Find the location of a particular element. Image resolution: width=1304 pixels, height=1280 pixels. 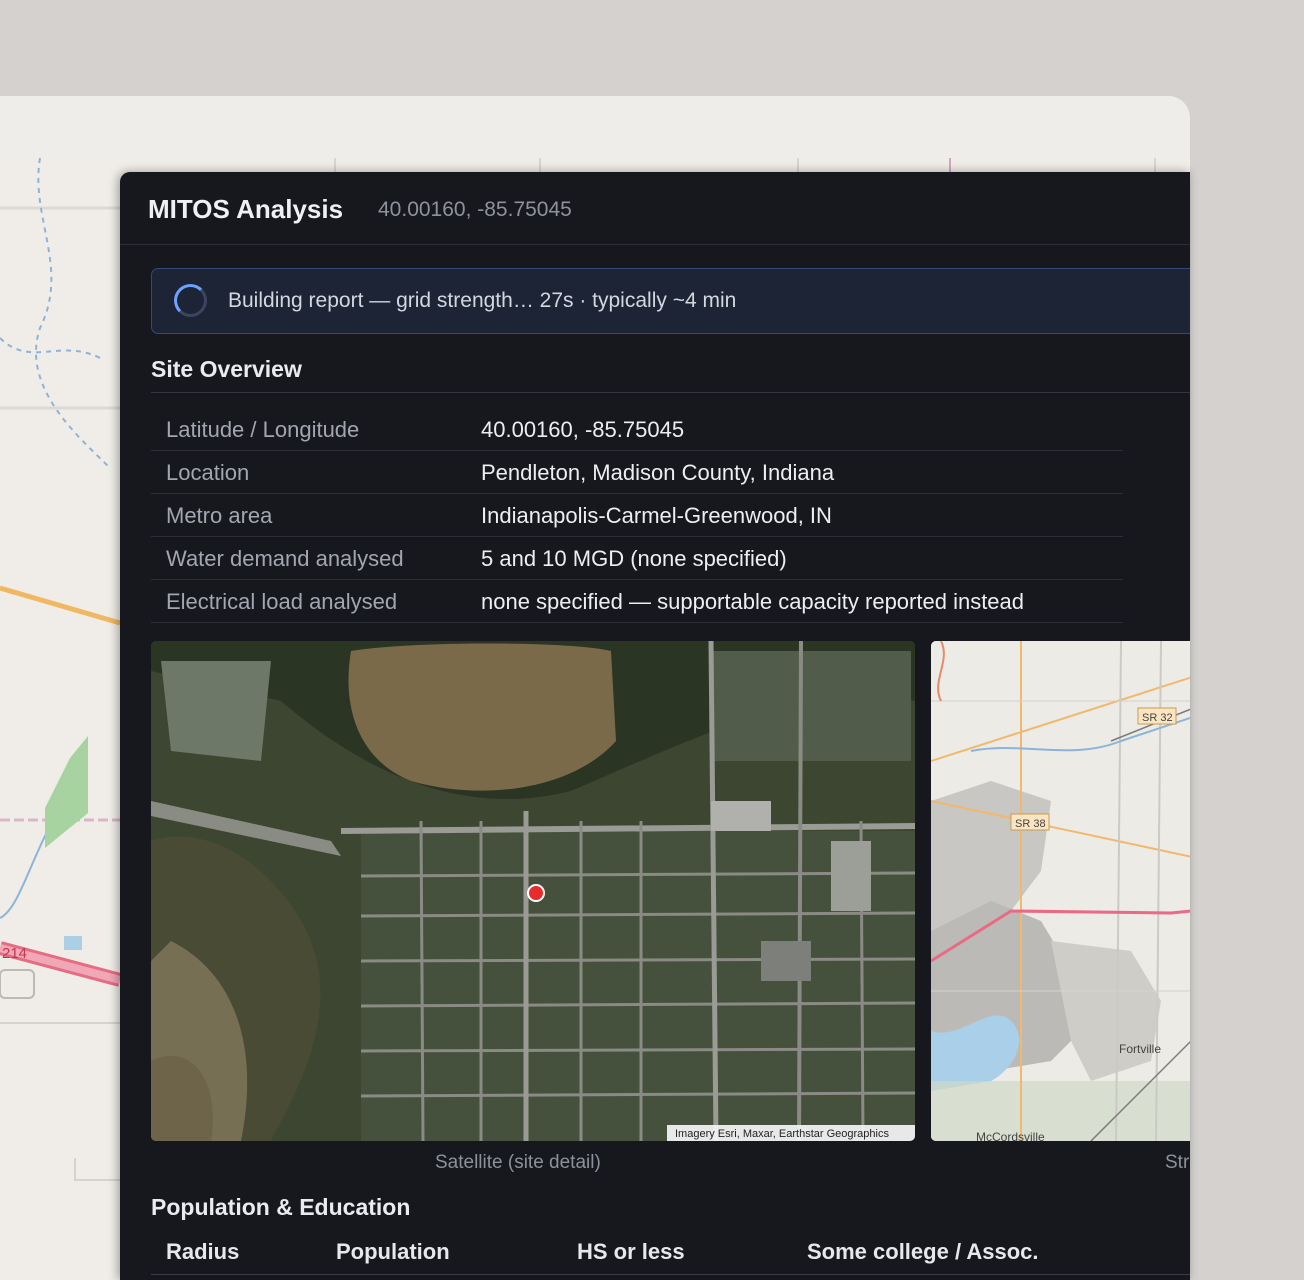

row-value: Pendleton, Madison County, Indiana is located at coordinates (658, 472).